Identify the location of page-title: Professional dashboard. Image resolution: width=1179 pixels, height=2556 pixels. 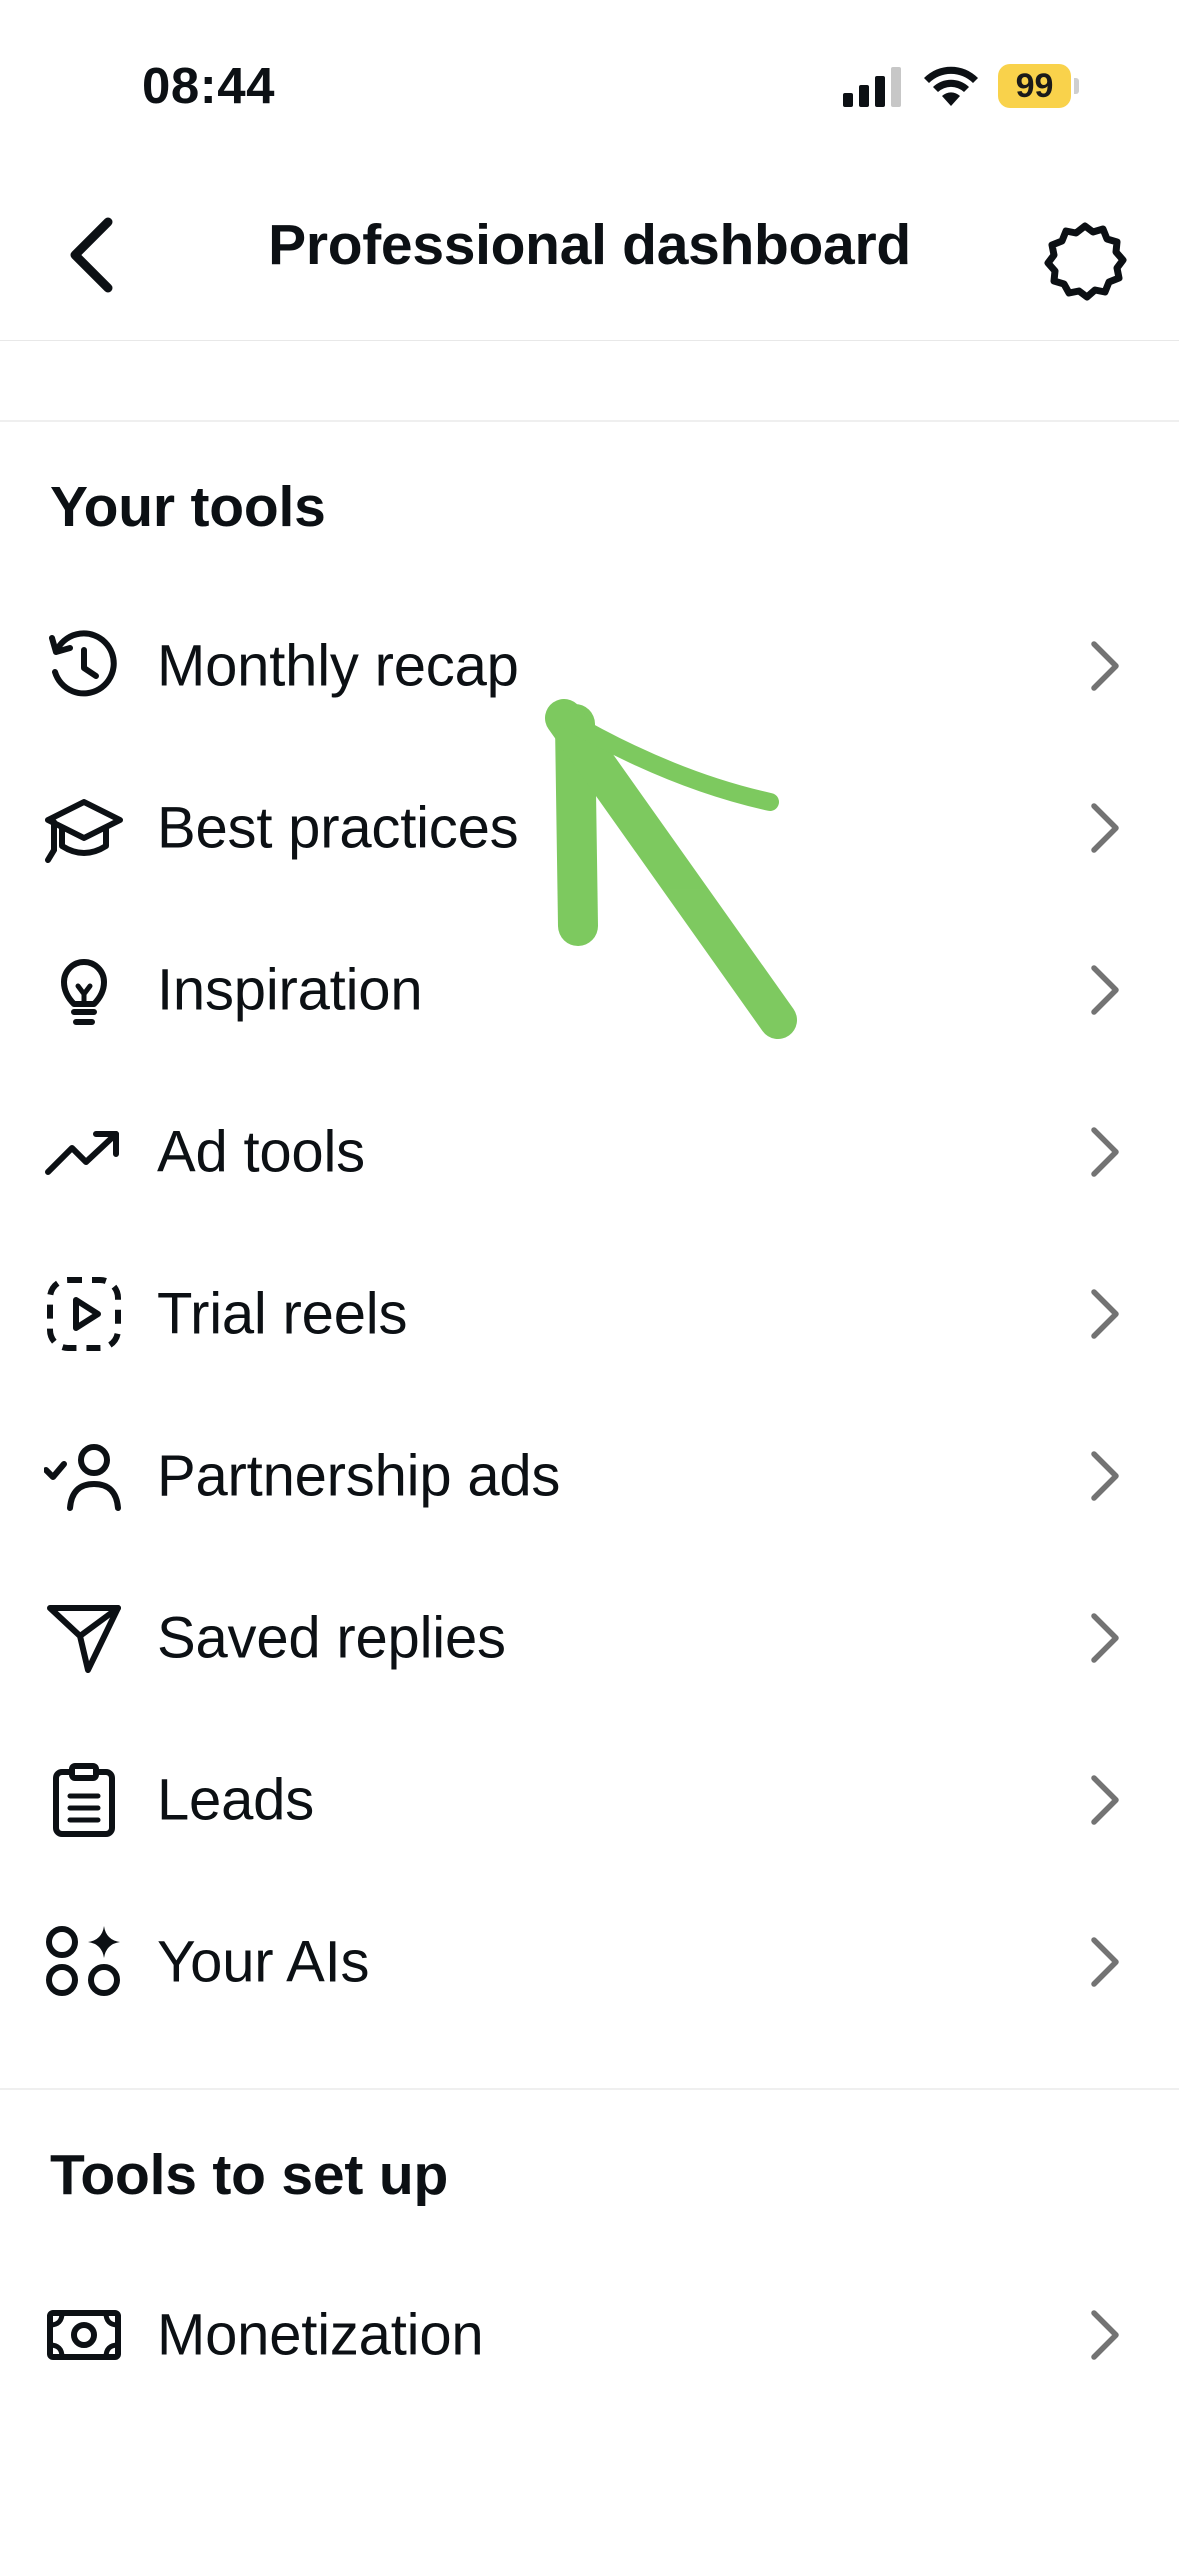
(589, 245).